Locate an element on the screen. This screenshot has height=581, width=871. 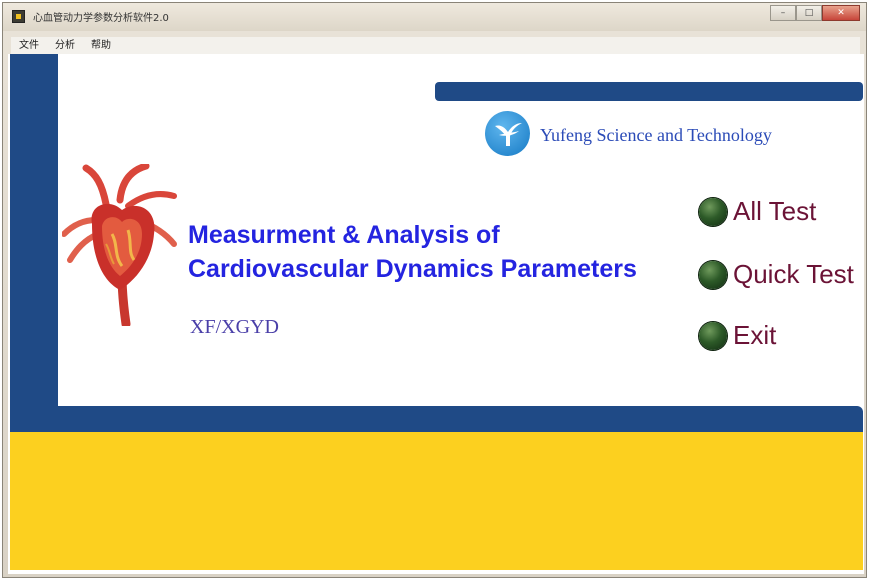
menu-analysis: 分析 is located at coordinates (65, 45).